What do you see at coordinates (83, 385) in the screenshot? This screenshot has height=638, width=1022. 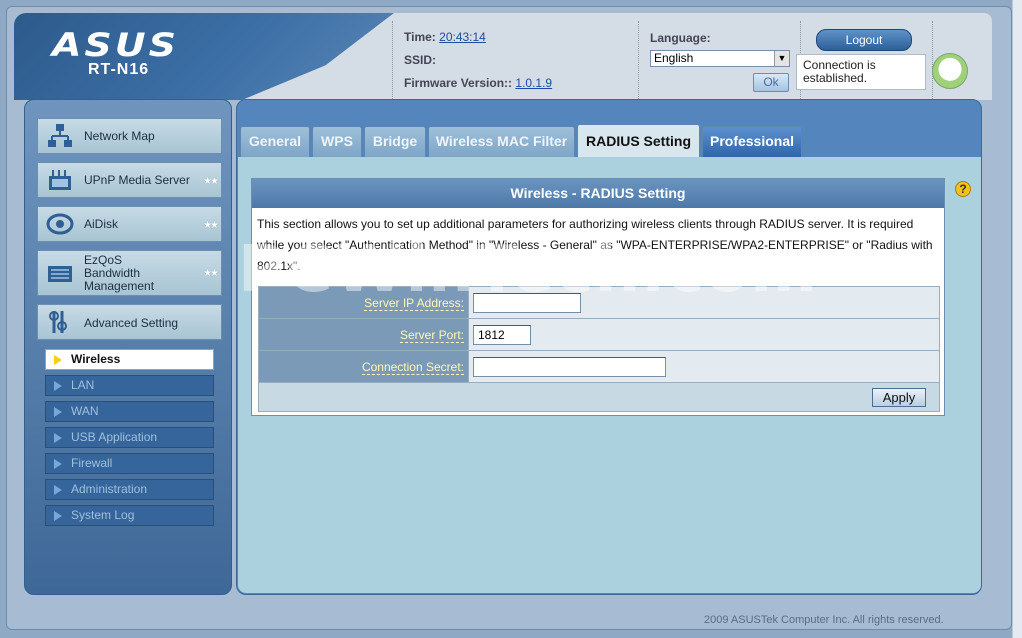 I see `subnav-label: LAN` at bounding box center [83, 385].